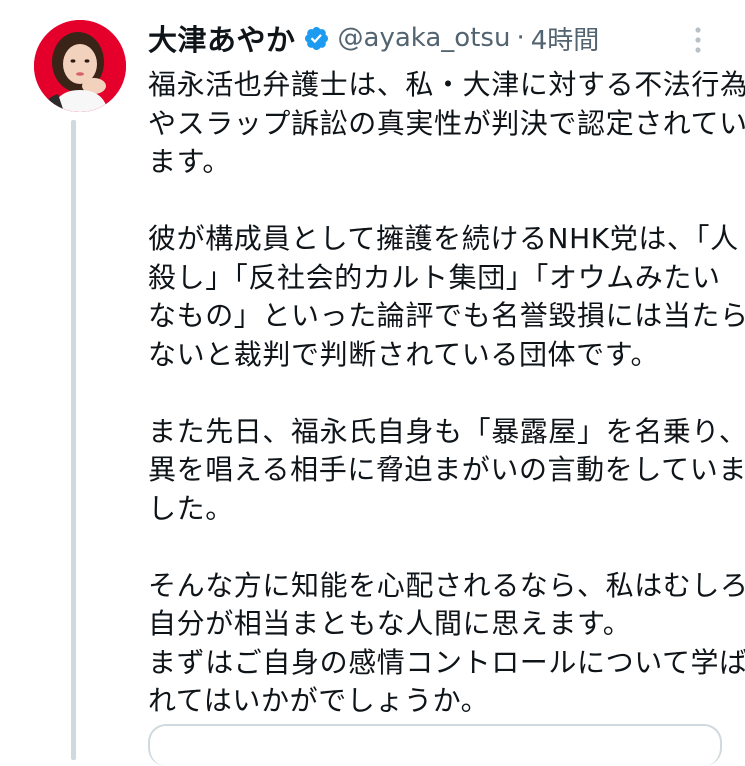 The image size is (745, 766). What do you see at coordinates (434, 277) in the screenshot?
I see `tweet-text-line: 殺し」「反社会的カルト集団」「オウムみたい` at bounding box center [434, 277].